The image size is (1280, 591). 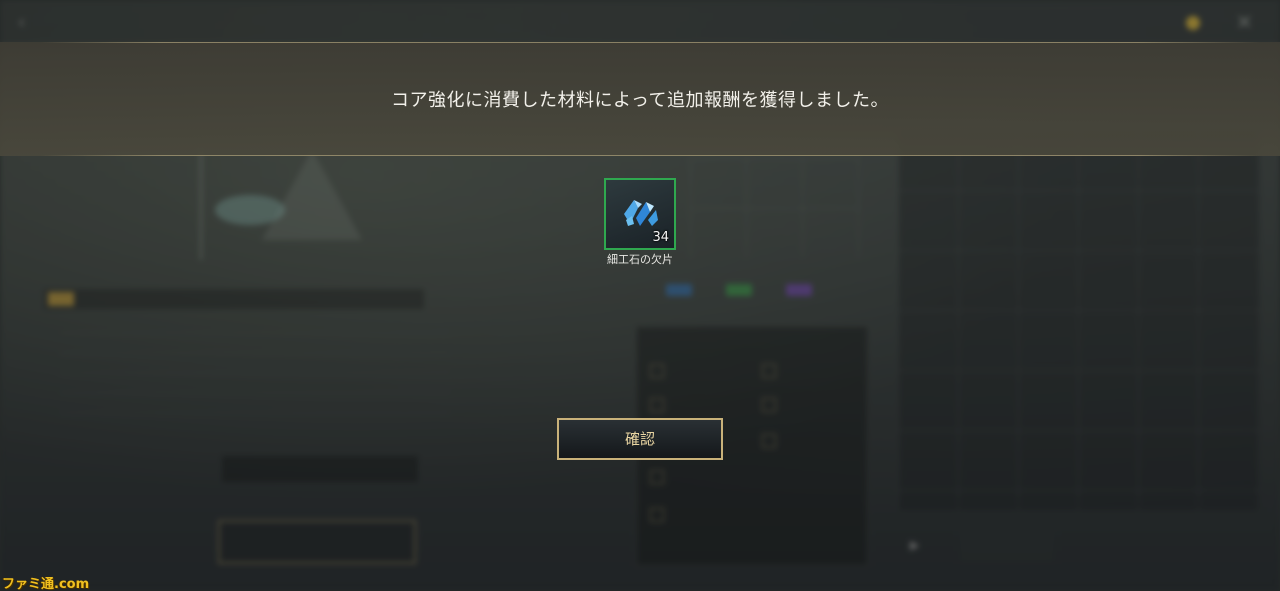 What do you see at coordinates (640, 439) in the screenshot?
I see `confirm-button: 確認` at bounding box center [640, 439].